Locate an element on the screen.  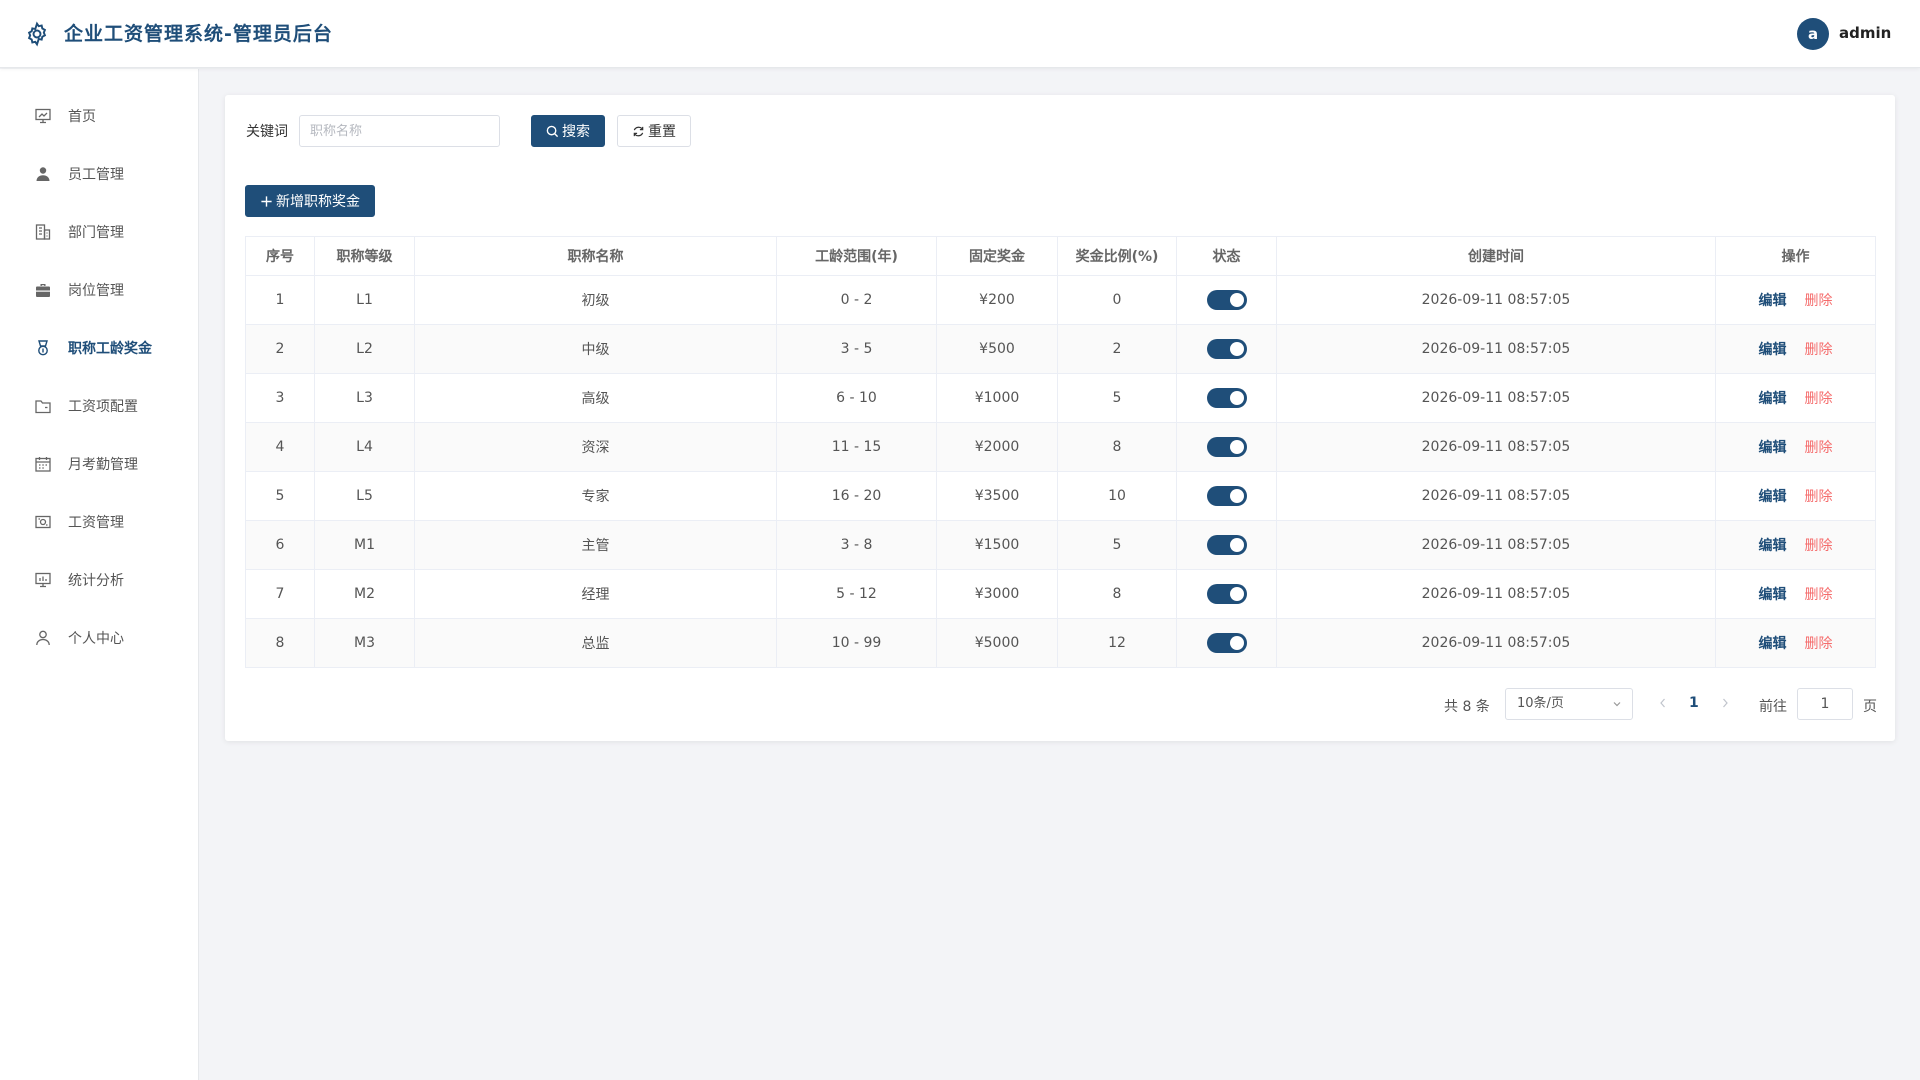
cell-years: 5 - 12 is located at coordinates (856, 594).